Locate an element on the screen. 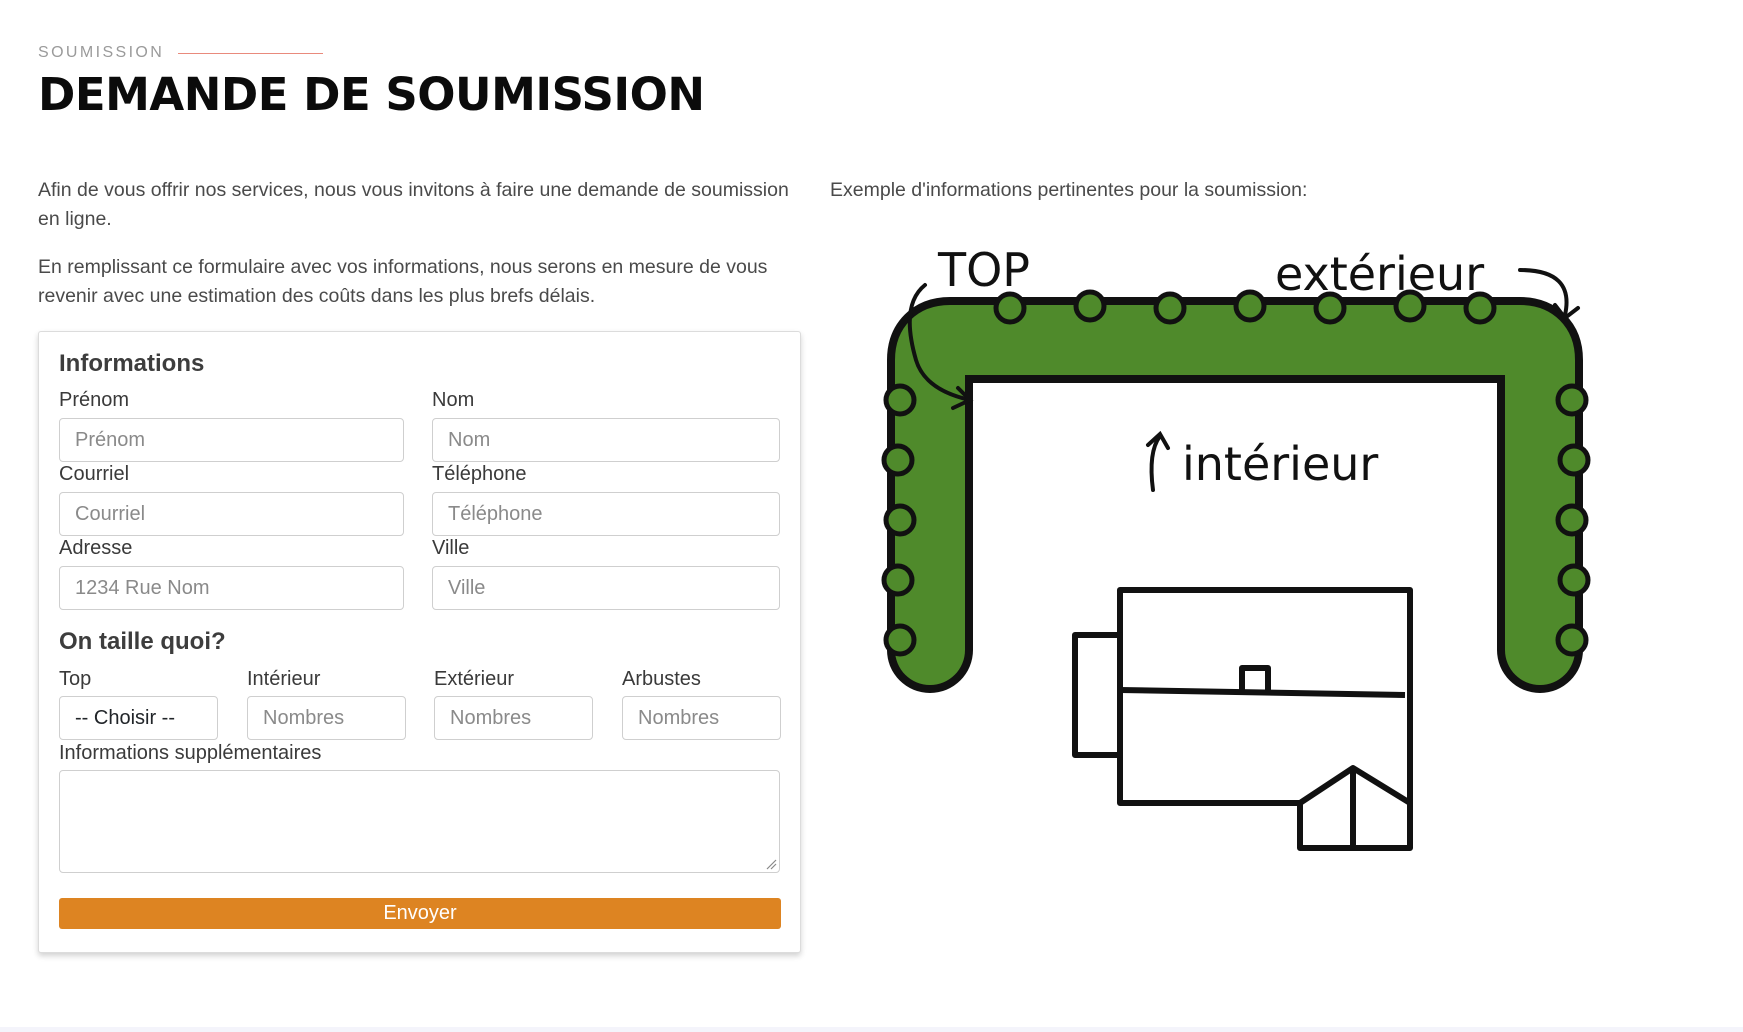 The image size is (1743, 1032). arbustes-label: Arbustes is located at coordinates (661, 679).